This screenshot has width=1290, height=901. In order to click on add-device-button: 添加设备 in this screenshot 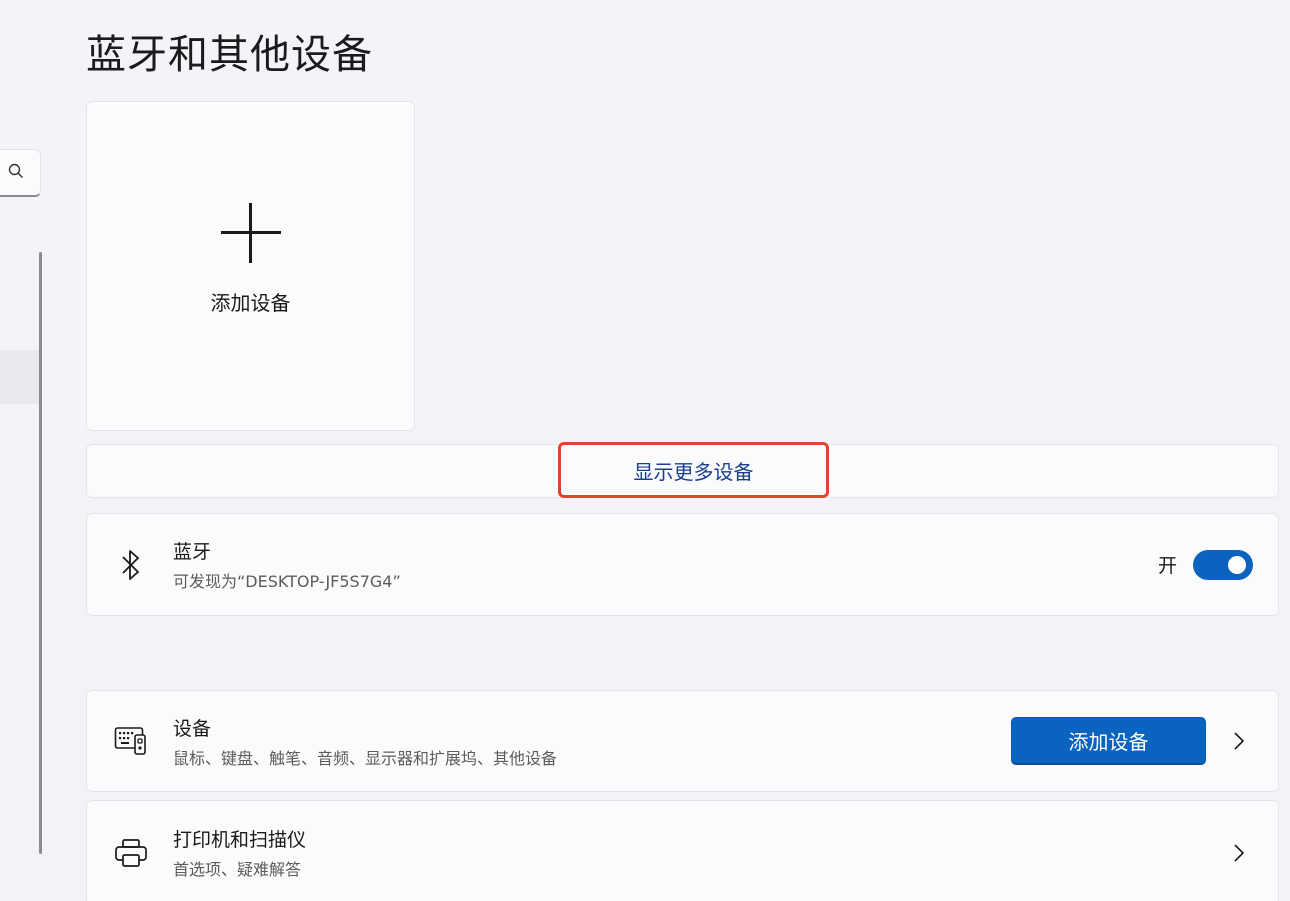, I will do `click(1108, 741)`.